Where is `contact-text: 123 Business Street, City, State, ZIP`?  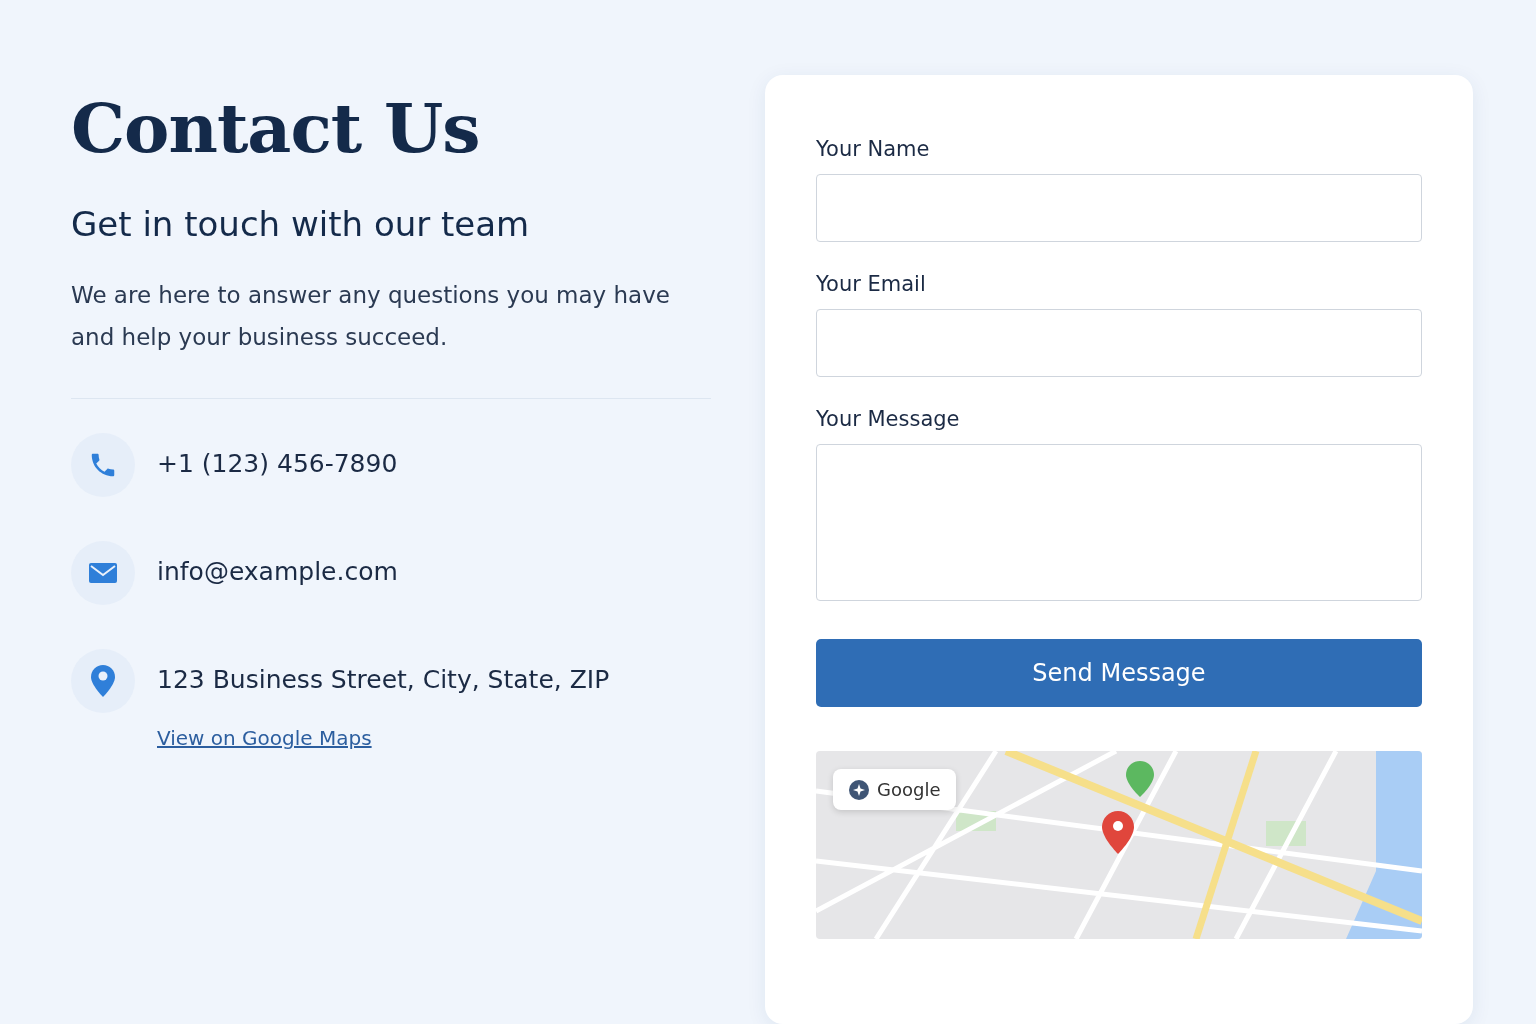 contact-text: 123 Business Street, City, State, ZIP is located at coordinates (383, 679).